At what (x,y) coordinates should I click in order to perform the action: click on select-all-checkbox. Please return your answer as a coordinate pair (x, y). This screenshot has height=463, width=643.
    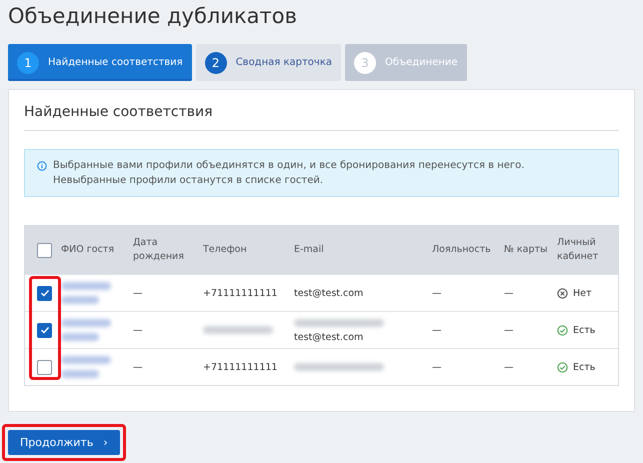
    Looking at the image, I should click on (44, 250).